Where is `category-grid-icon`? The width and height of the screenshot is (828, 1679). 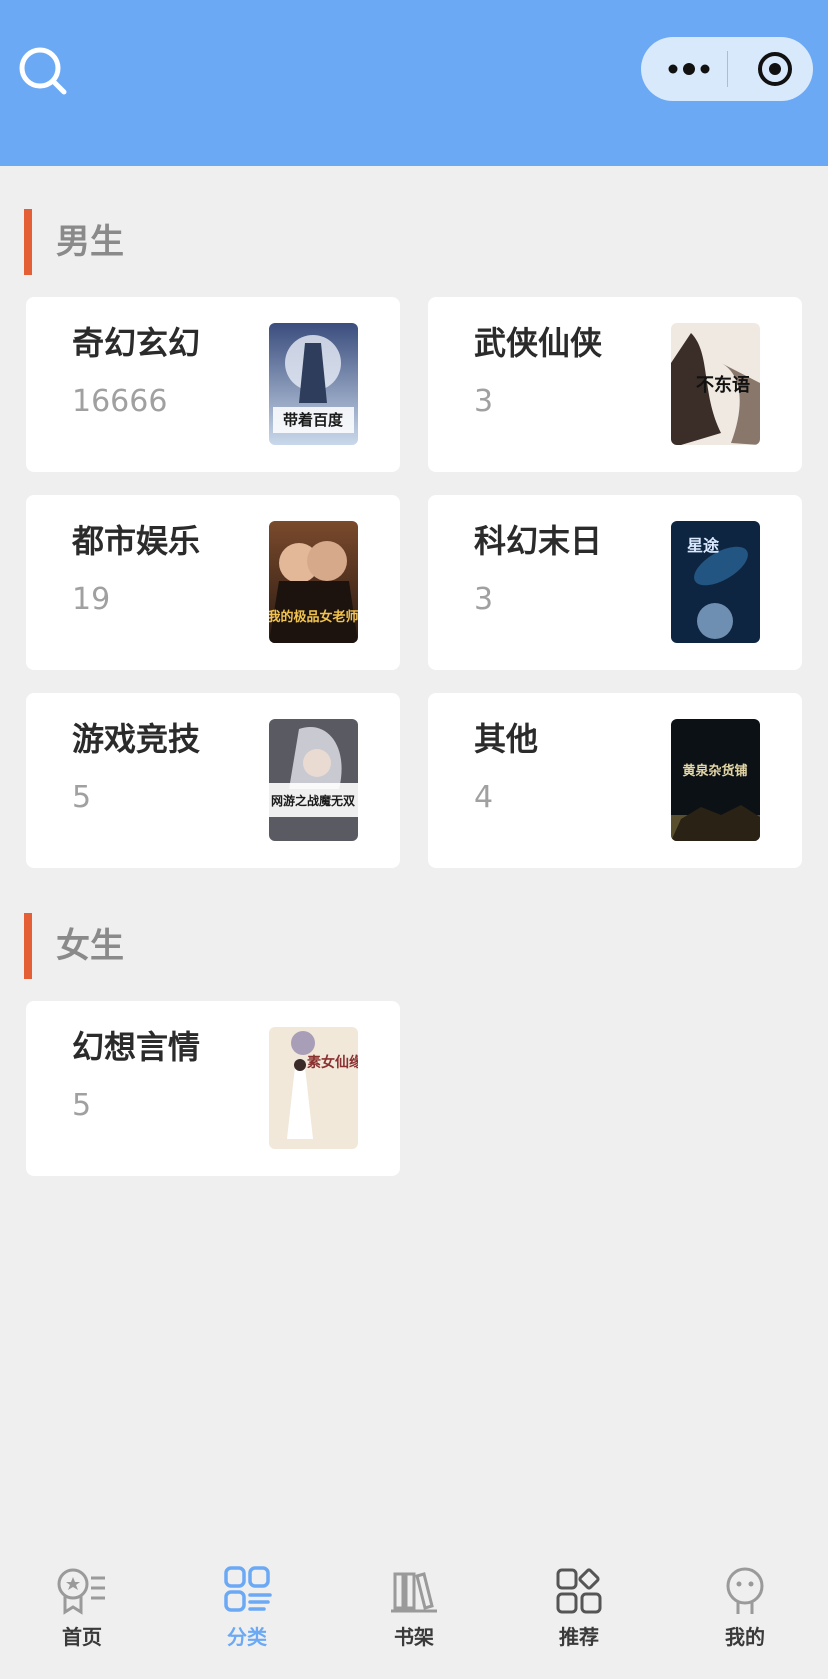 category-grid-icon is located at coordinates (248, 1589).